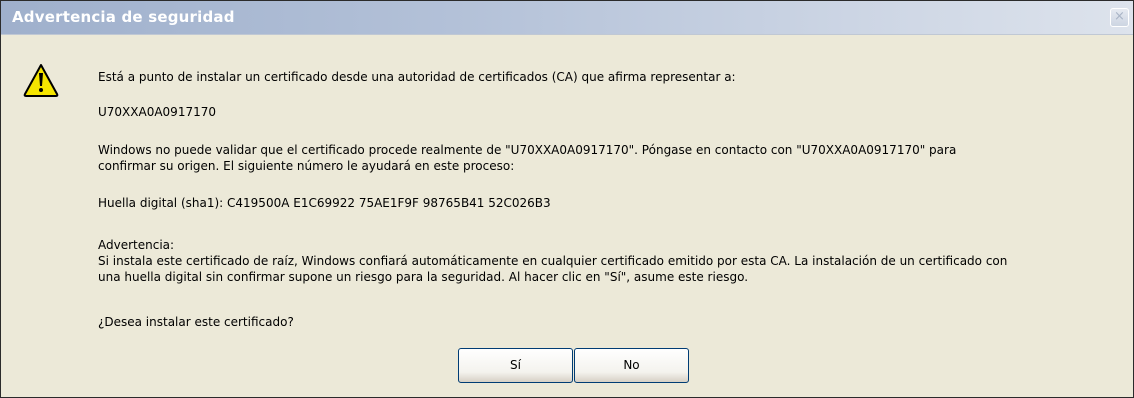  I want to click on no-button: No, so click(631, 365).